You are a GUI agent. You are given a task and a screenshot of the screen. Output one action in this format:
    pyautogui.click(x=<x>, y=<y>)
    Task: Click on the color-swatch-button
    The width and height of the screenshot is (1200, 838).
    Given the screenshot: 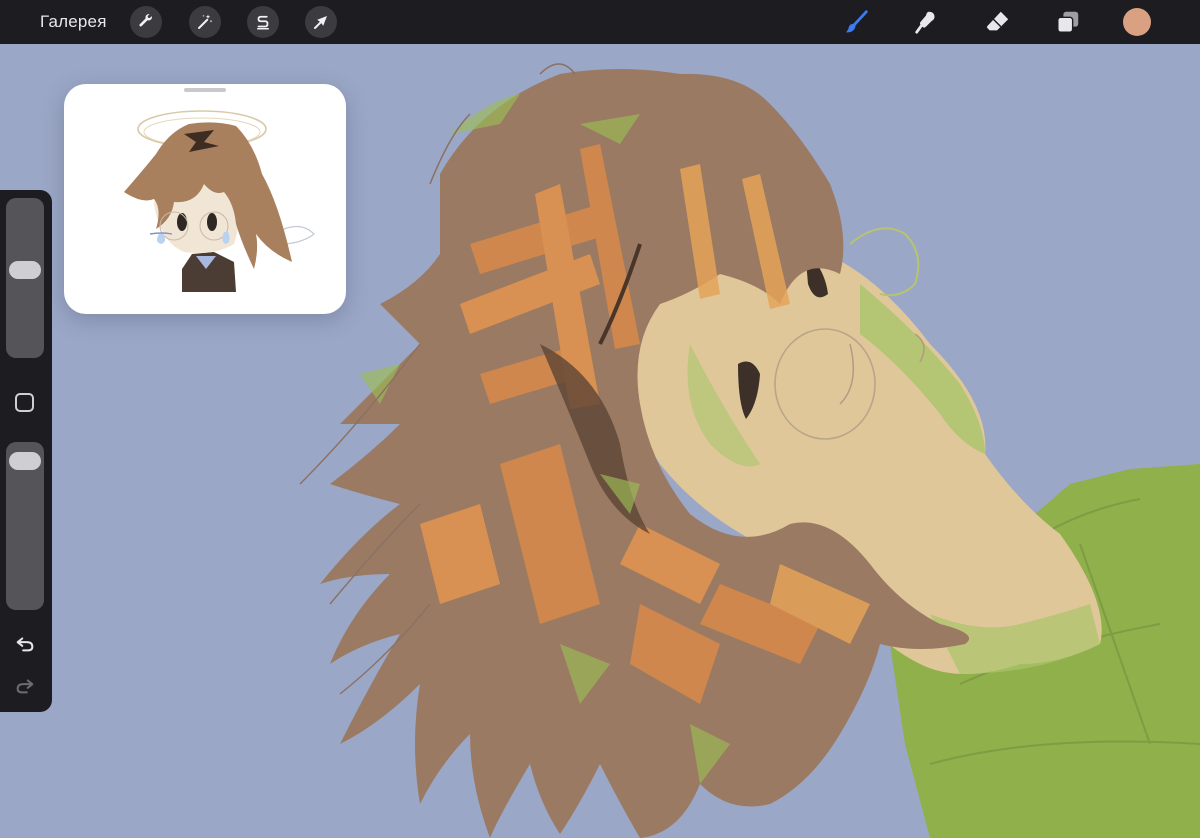 What is the action you would take?
    pyautogui.click(x=1137, y=22)
    